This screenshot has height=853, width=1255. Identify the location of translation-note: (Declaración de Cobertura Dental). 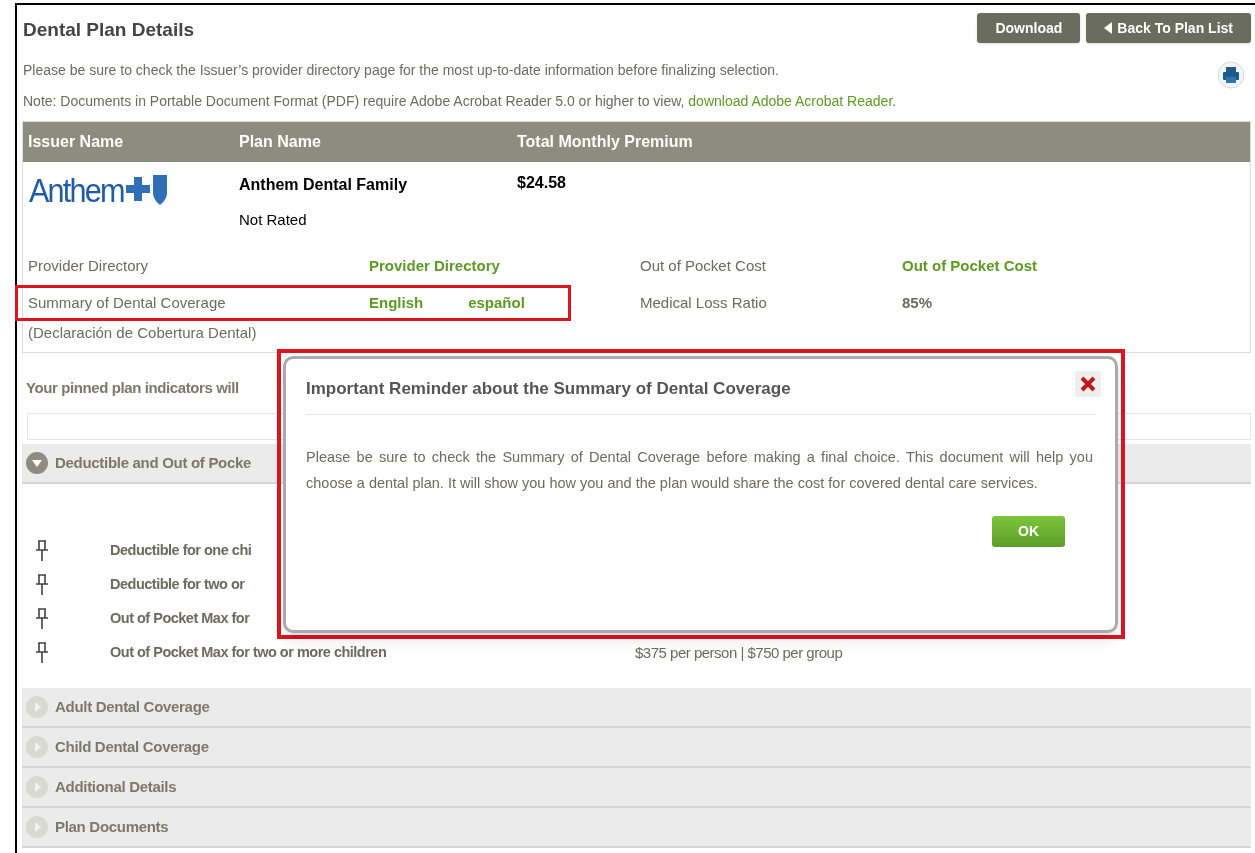
(142, 332).